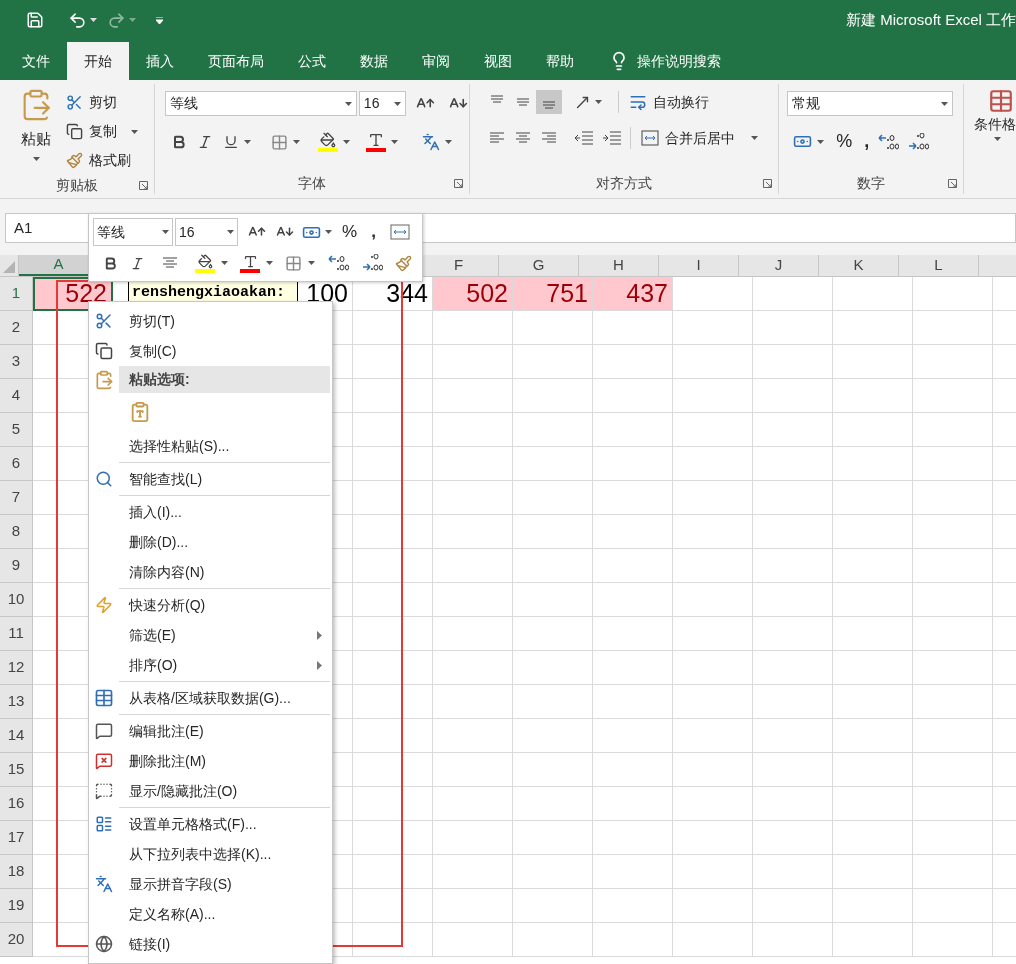  I want to click on menu-item: 筛选(E), so click(210, 635).